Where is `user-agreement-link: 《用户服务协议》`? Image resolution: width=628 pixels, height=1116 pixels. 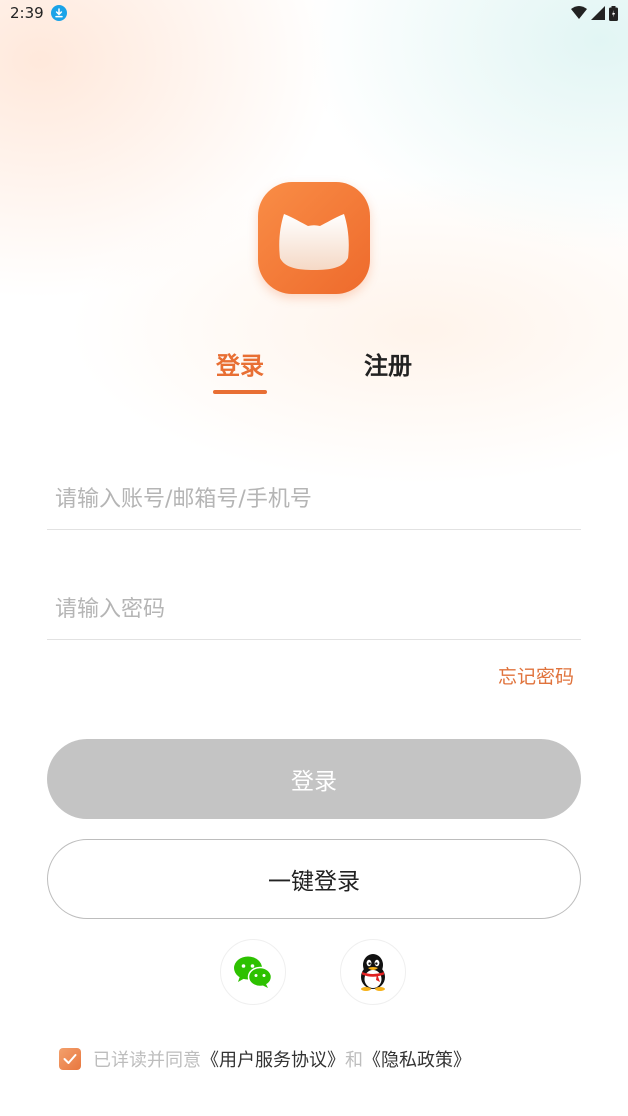
user-agreement-link: 《用户服务协议》 is located at coordinates (273, 1059).